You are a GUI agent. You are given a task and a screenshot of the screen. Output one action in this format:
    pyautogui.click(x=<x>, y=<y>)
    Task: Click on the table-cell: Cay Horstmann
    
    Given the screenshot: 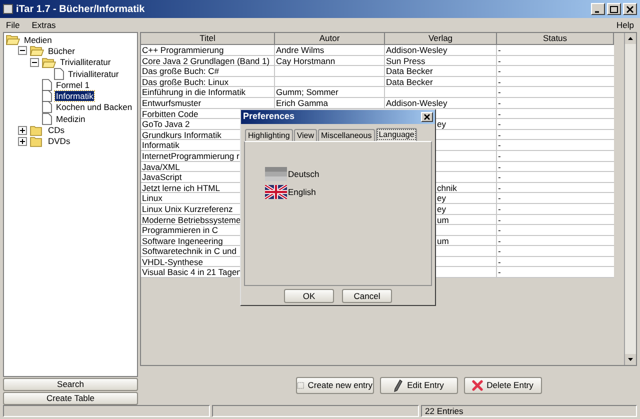 What is the action you would take?
    pyautogui.click(x=330, y=61)
    